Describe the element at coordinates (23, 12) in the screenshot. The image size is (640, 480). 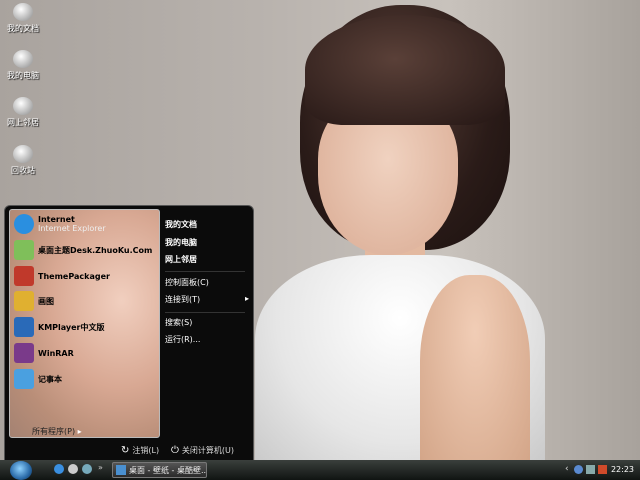
I see `documents-icon` at that location.